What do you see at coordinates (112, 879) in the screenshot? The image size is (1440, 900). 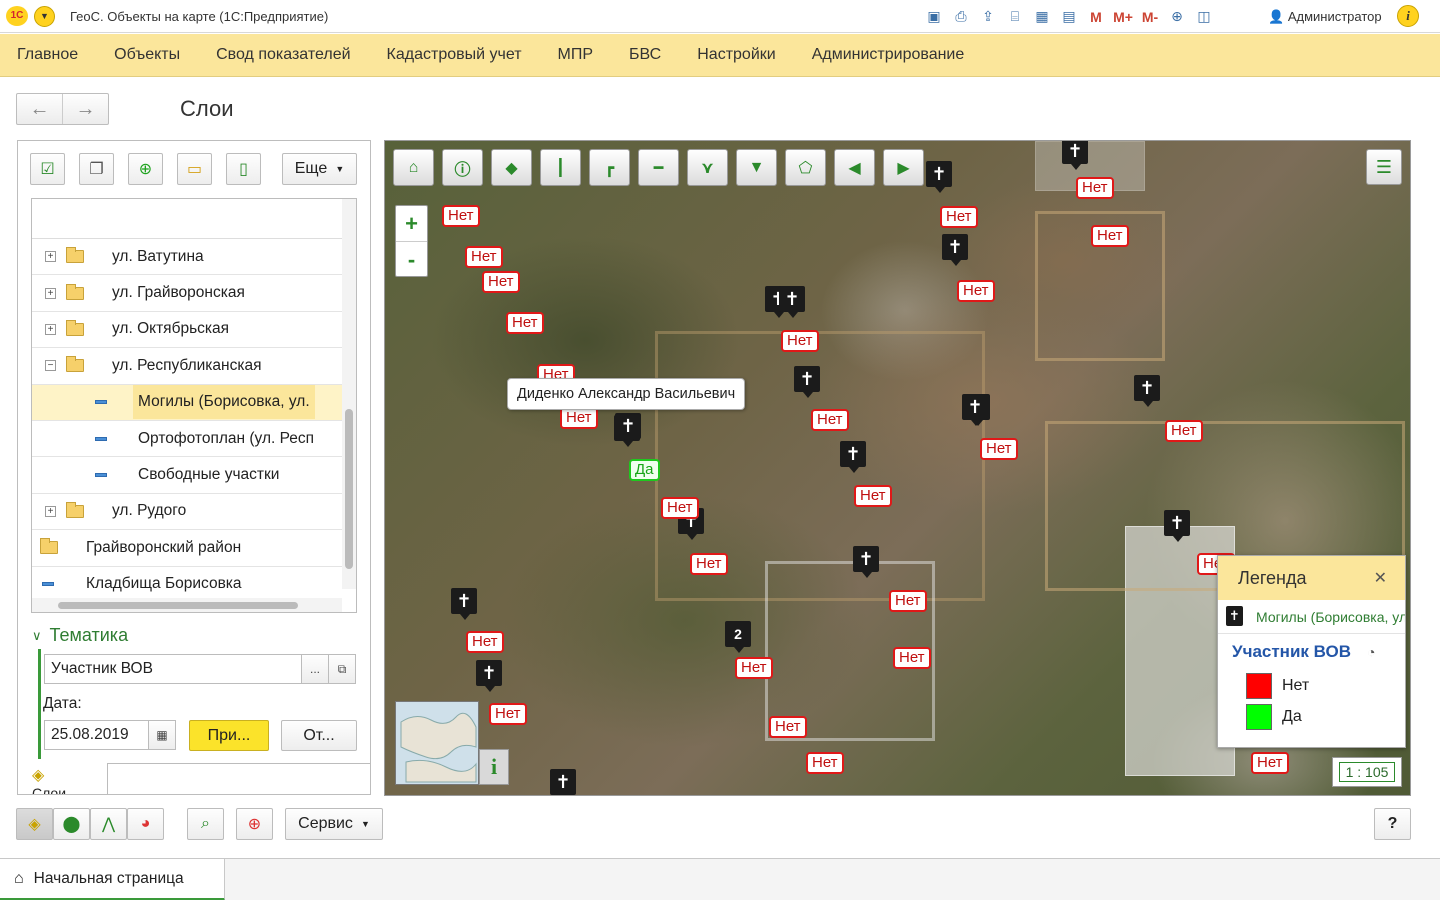 I see `tab-home-page: ⌂ Начальная страница` at bounding box center [112, 879].